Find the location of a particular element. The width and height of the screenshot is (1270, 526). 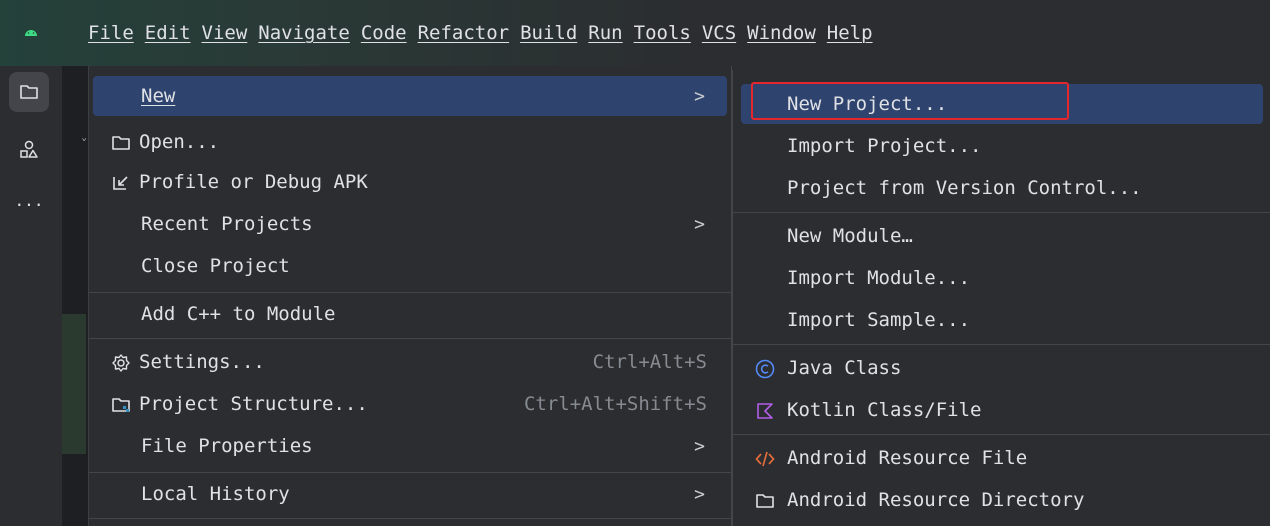

menu-item-recent-projects: Recent Projects > is located at coordinates (410, 224).